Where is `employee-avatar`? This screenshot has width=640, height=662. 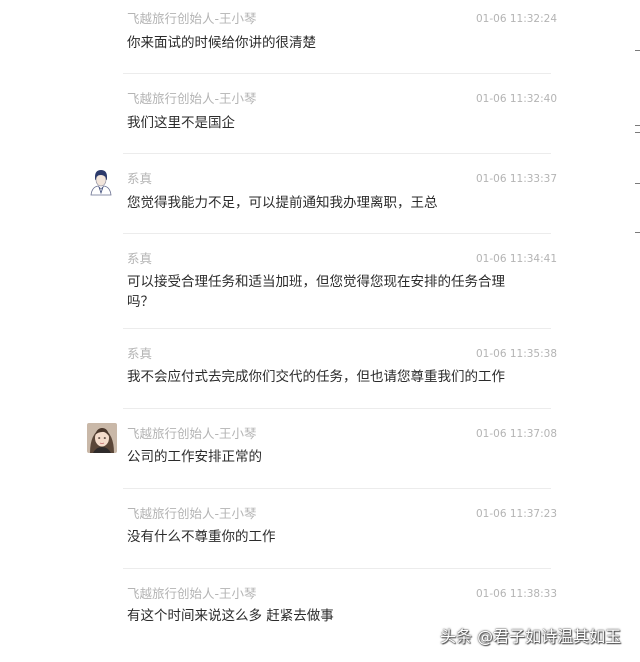
employee-avatar is located at coordinates (101, 182).